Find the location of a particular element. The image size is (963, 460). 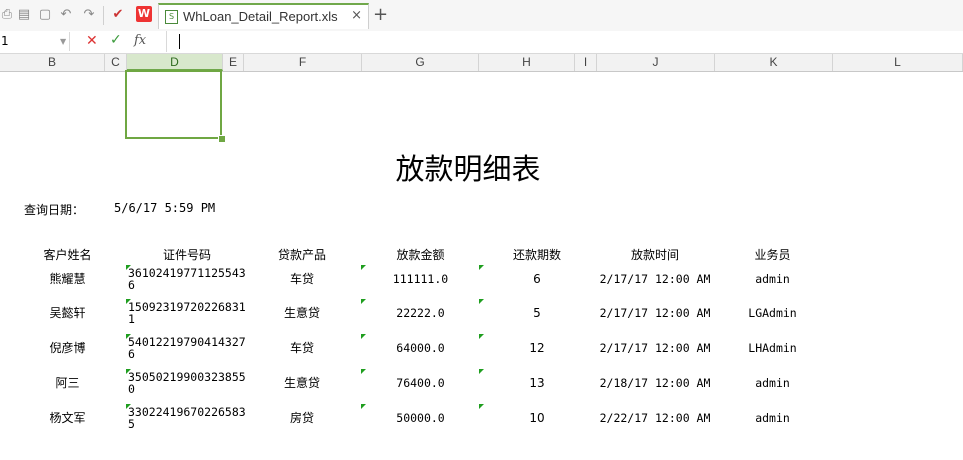

formula-bar: 1 ▼ ✕ ✓ fx is located at coordinates (481, 42).